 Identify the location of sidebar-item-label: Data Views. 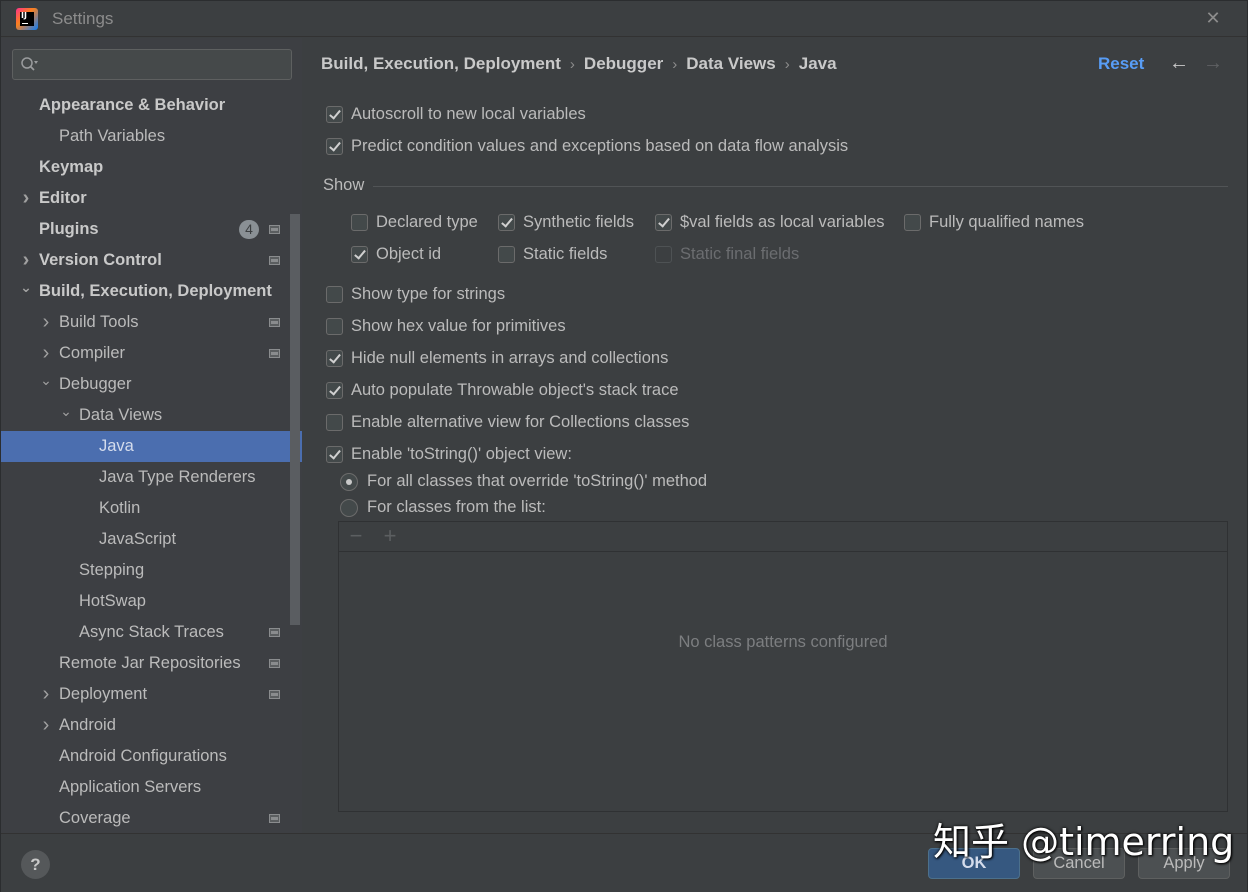
(121, 415).